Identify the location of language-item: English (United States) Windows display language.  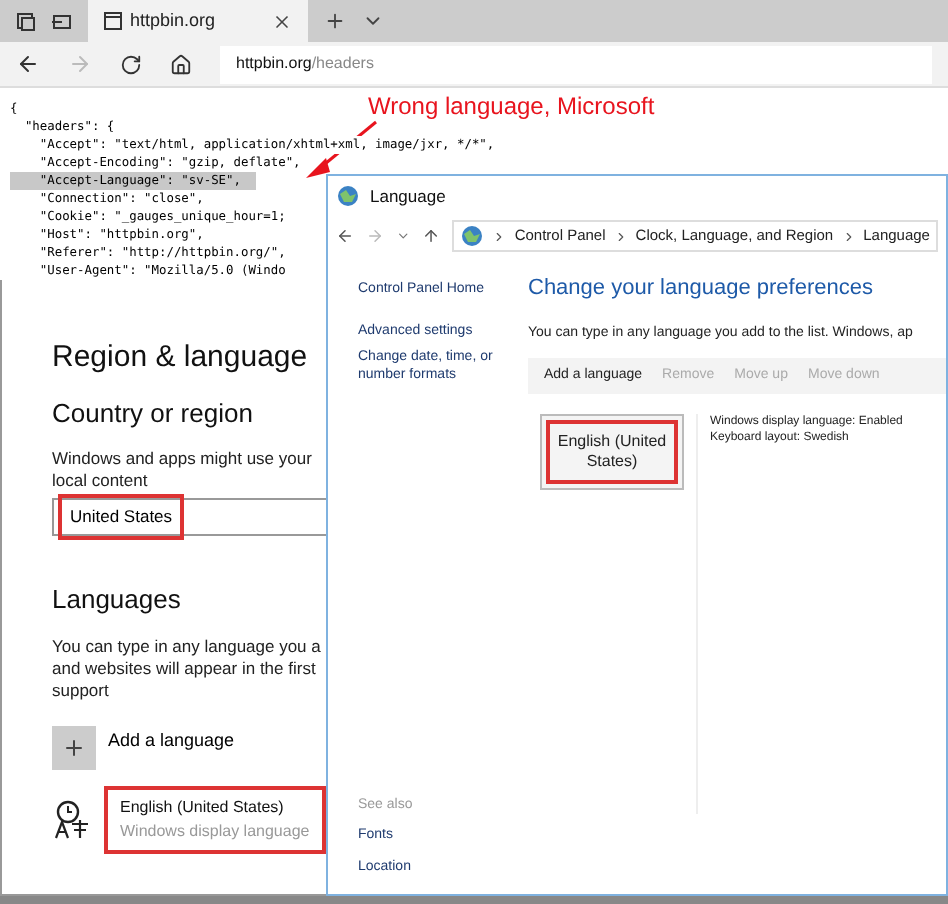
(215, 819).